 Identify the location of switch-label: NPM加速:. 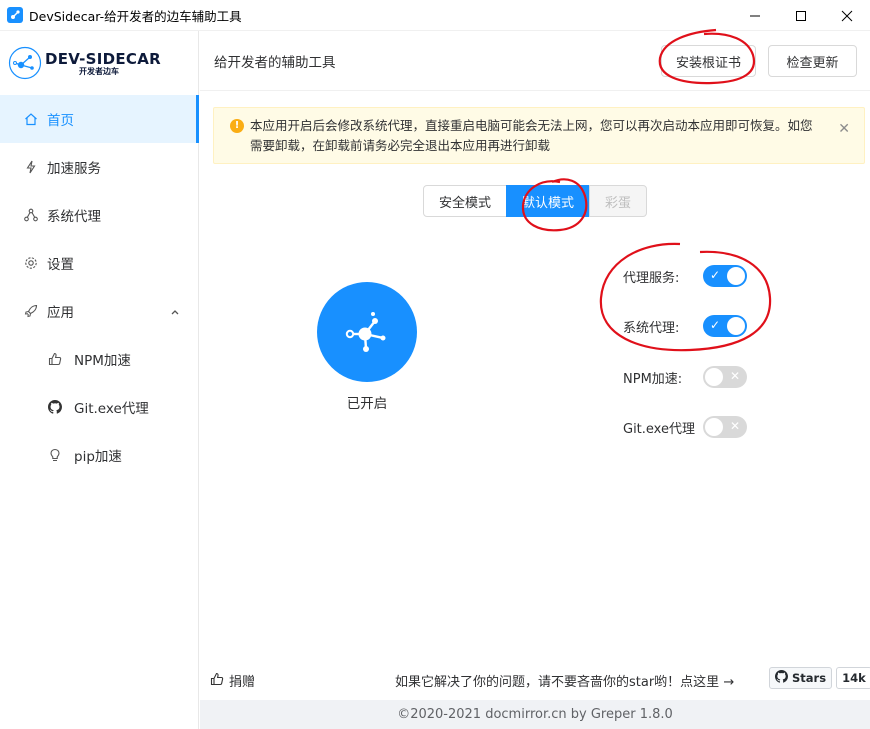
(653, 379).